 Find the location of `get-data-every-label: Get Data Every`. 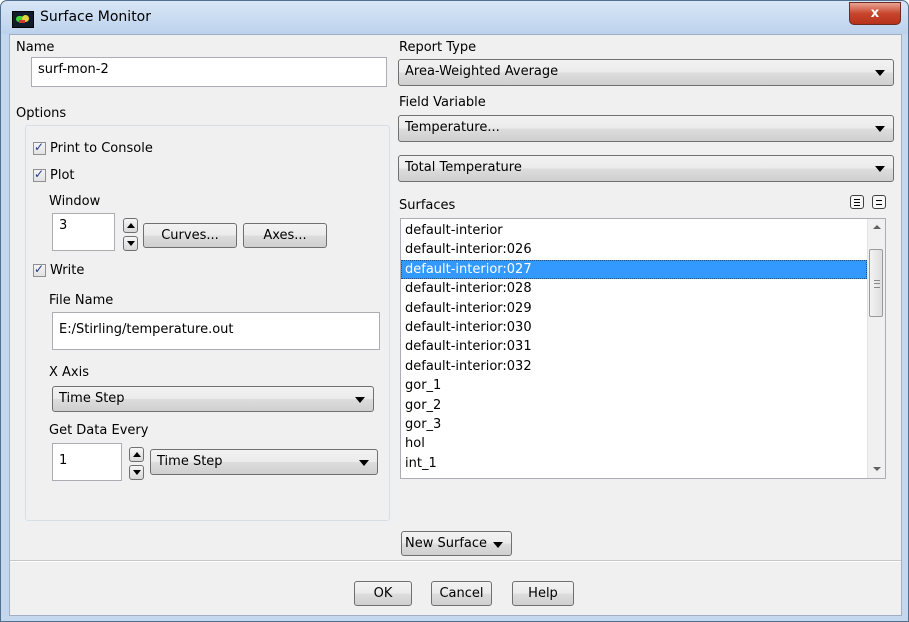

get-data-every-label: Get Data Every is located at coordinates (99, 430).